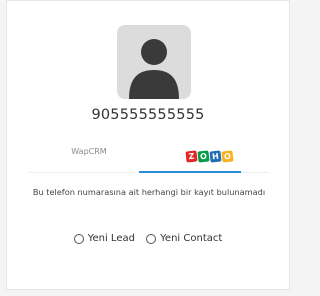 This screenshot has width=320, height=296. Describe the element at coordinates (191, 238) in the screenshot. I see `new-contact-label: Yeni Contact` at that location.